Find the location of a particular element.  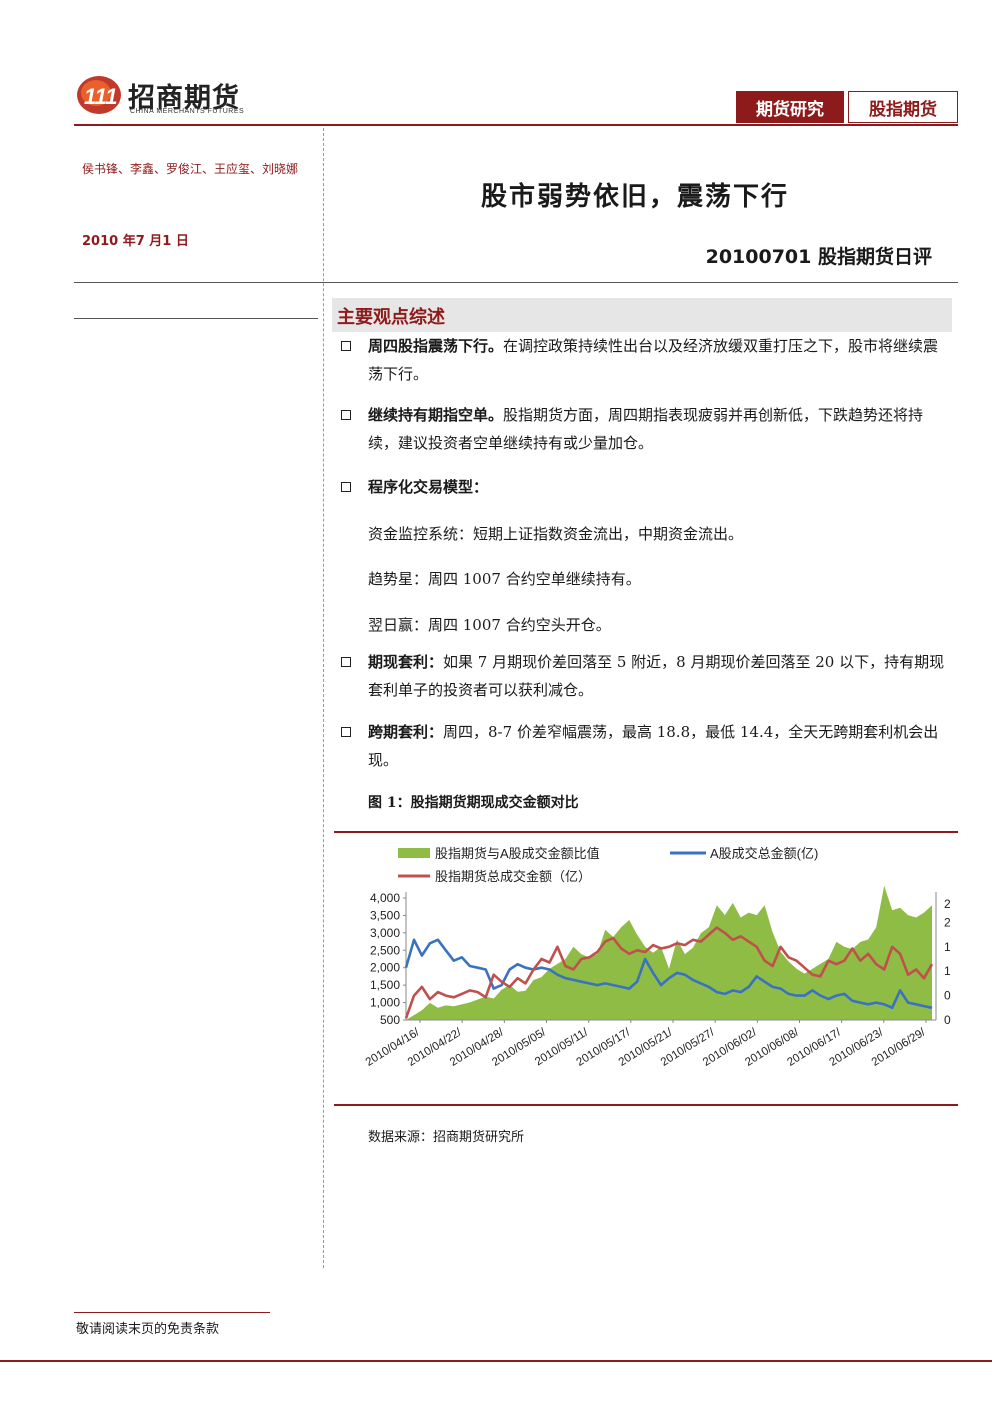

y-tick-label-left: 2,000 is located at coordinates (385, 968).